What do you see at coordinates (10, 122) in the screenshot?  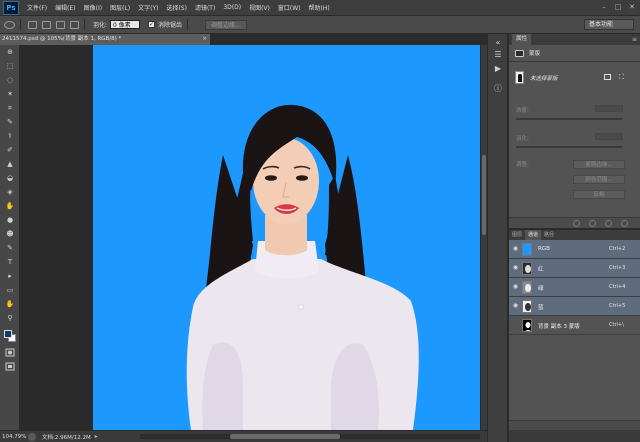 I see `eyedropper-tool-icon: ✎` at bounding box center [10, 122].